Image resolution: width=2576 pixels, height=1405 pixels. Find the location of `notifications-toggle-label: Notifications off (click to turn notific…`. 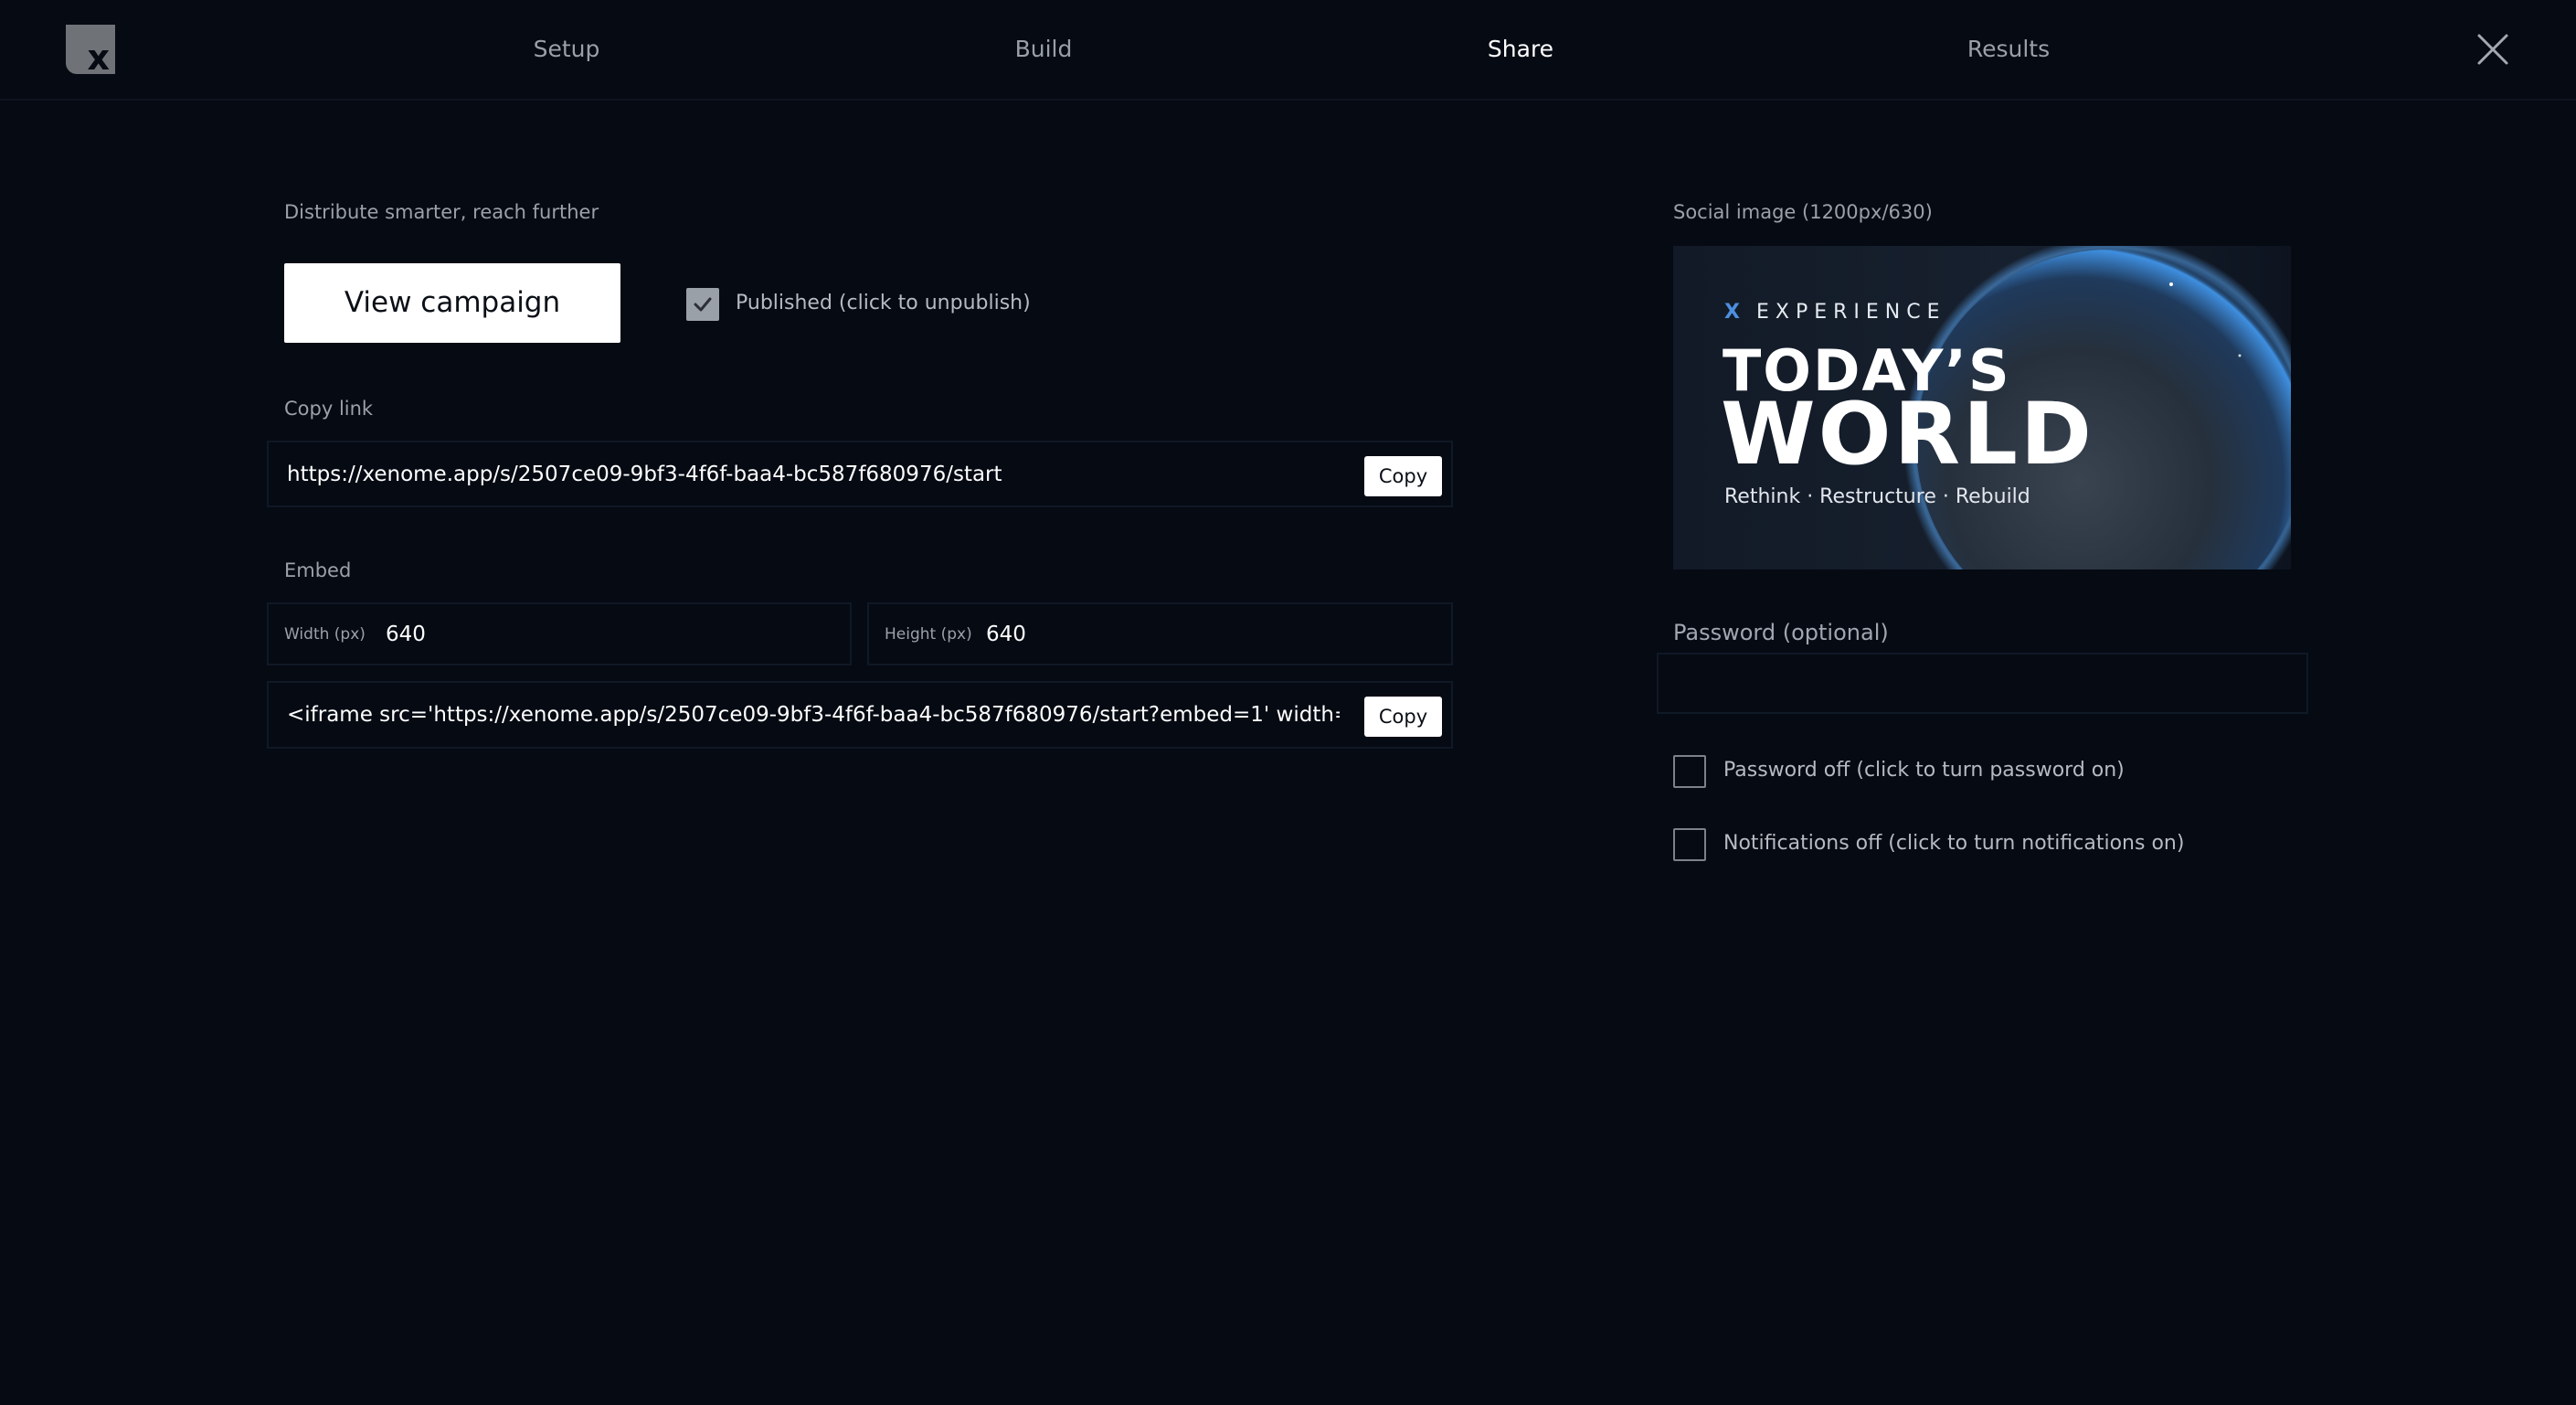

notifications-toggle-label: Notifications off (click to turn notific… is located at coordinates (1953, 843).